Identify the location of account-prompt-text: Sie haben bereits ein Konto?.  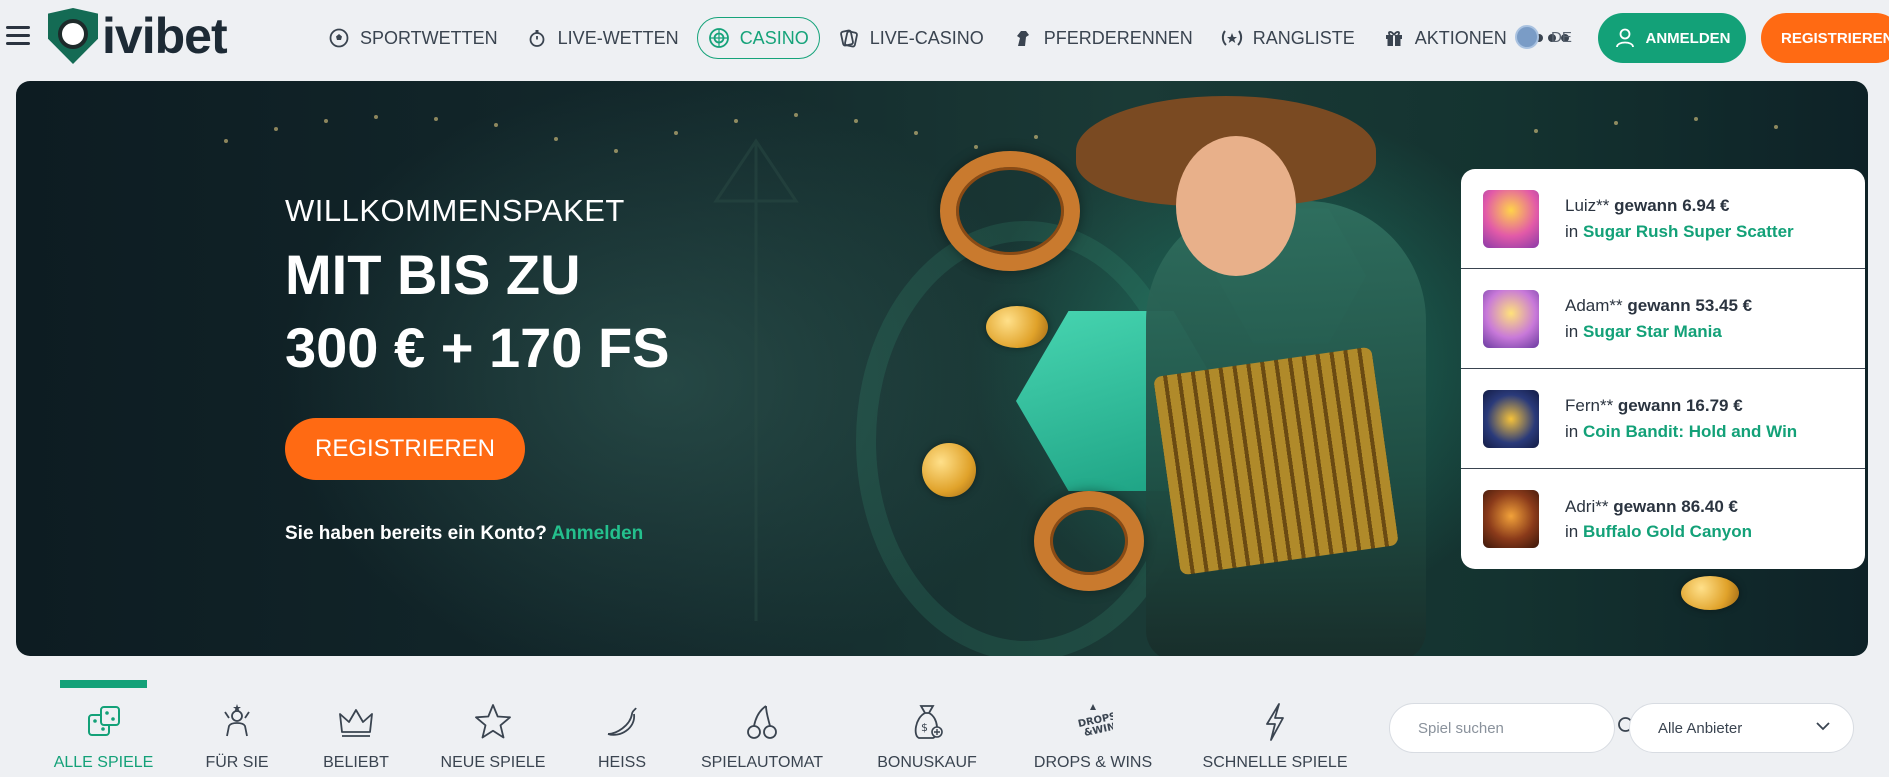
(416, 533).